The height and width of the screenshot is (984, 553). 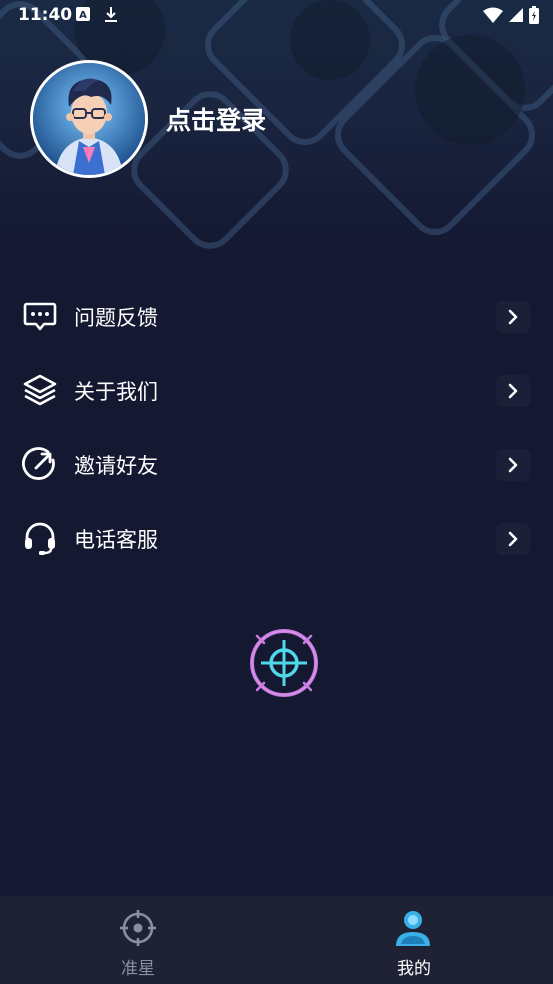 What do you see at coordinates (284, 663) in the screenshot?
I see `crosshair-logo-icon` at bounding box center [284, 663].